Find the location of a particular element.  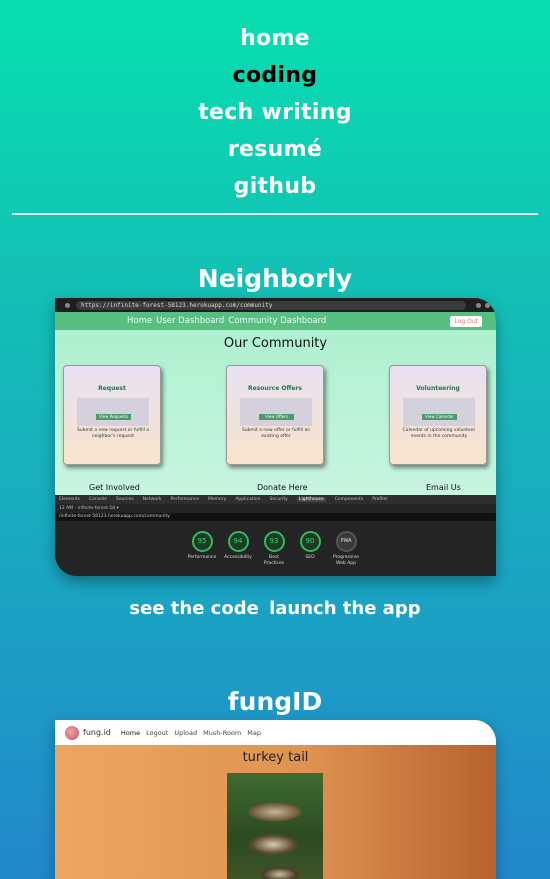

devtools-tab: Elements is located at coordinates (69, 499).